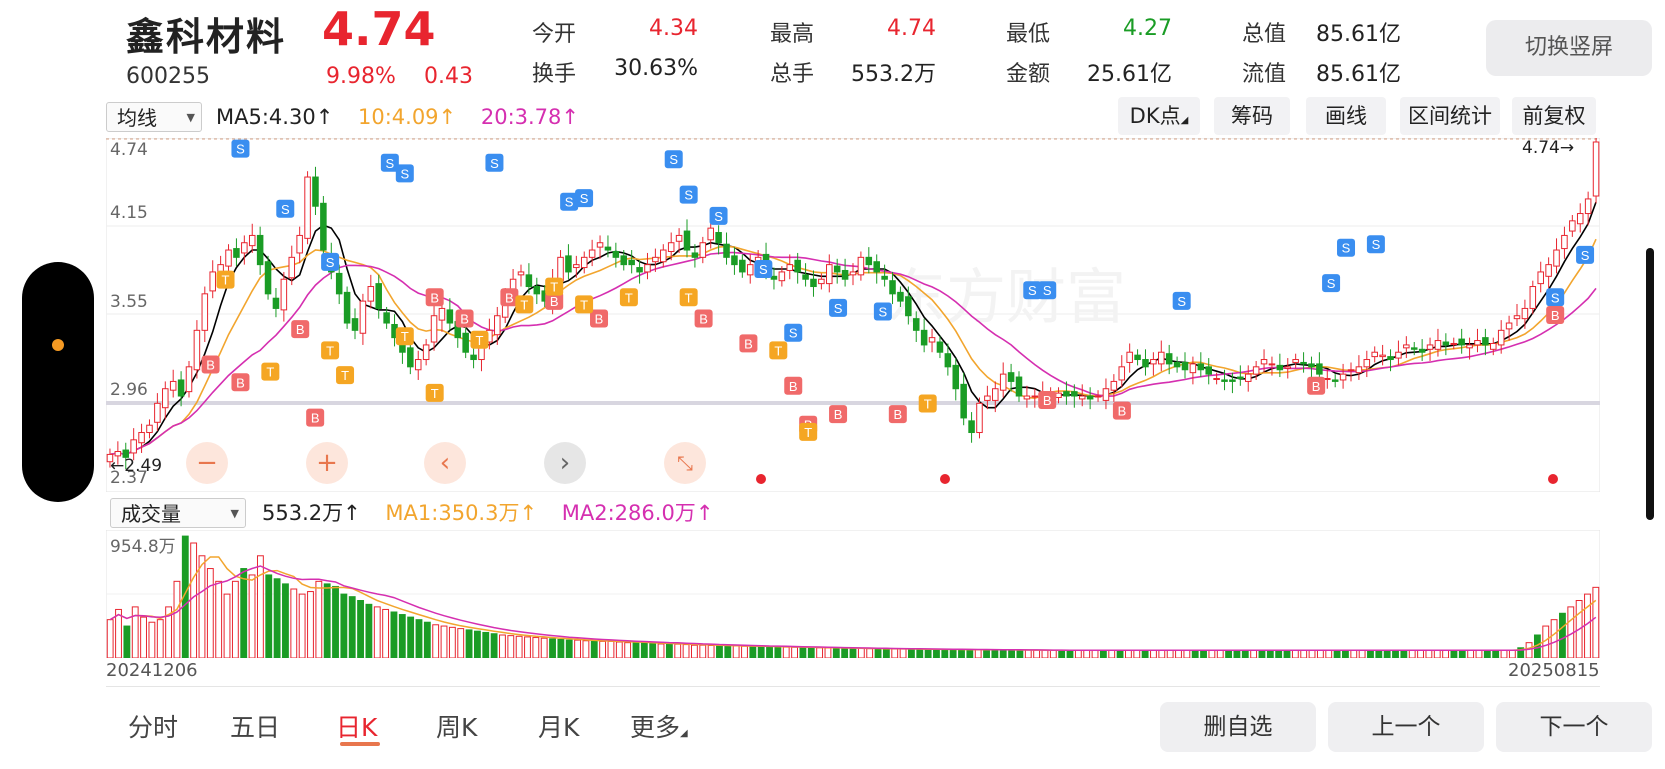  I want to click on volume-legend: 553.2万↑ MA1:350.3万↑ MA2:286.0万↑, so click(487, 513).